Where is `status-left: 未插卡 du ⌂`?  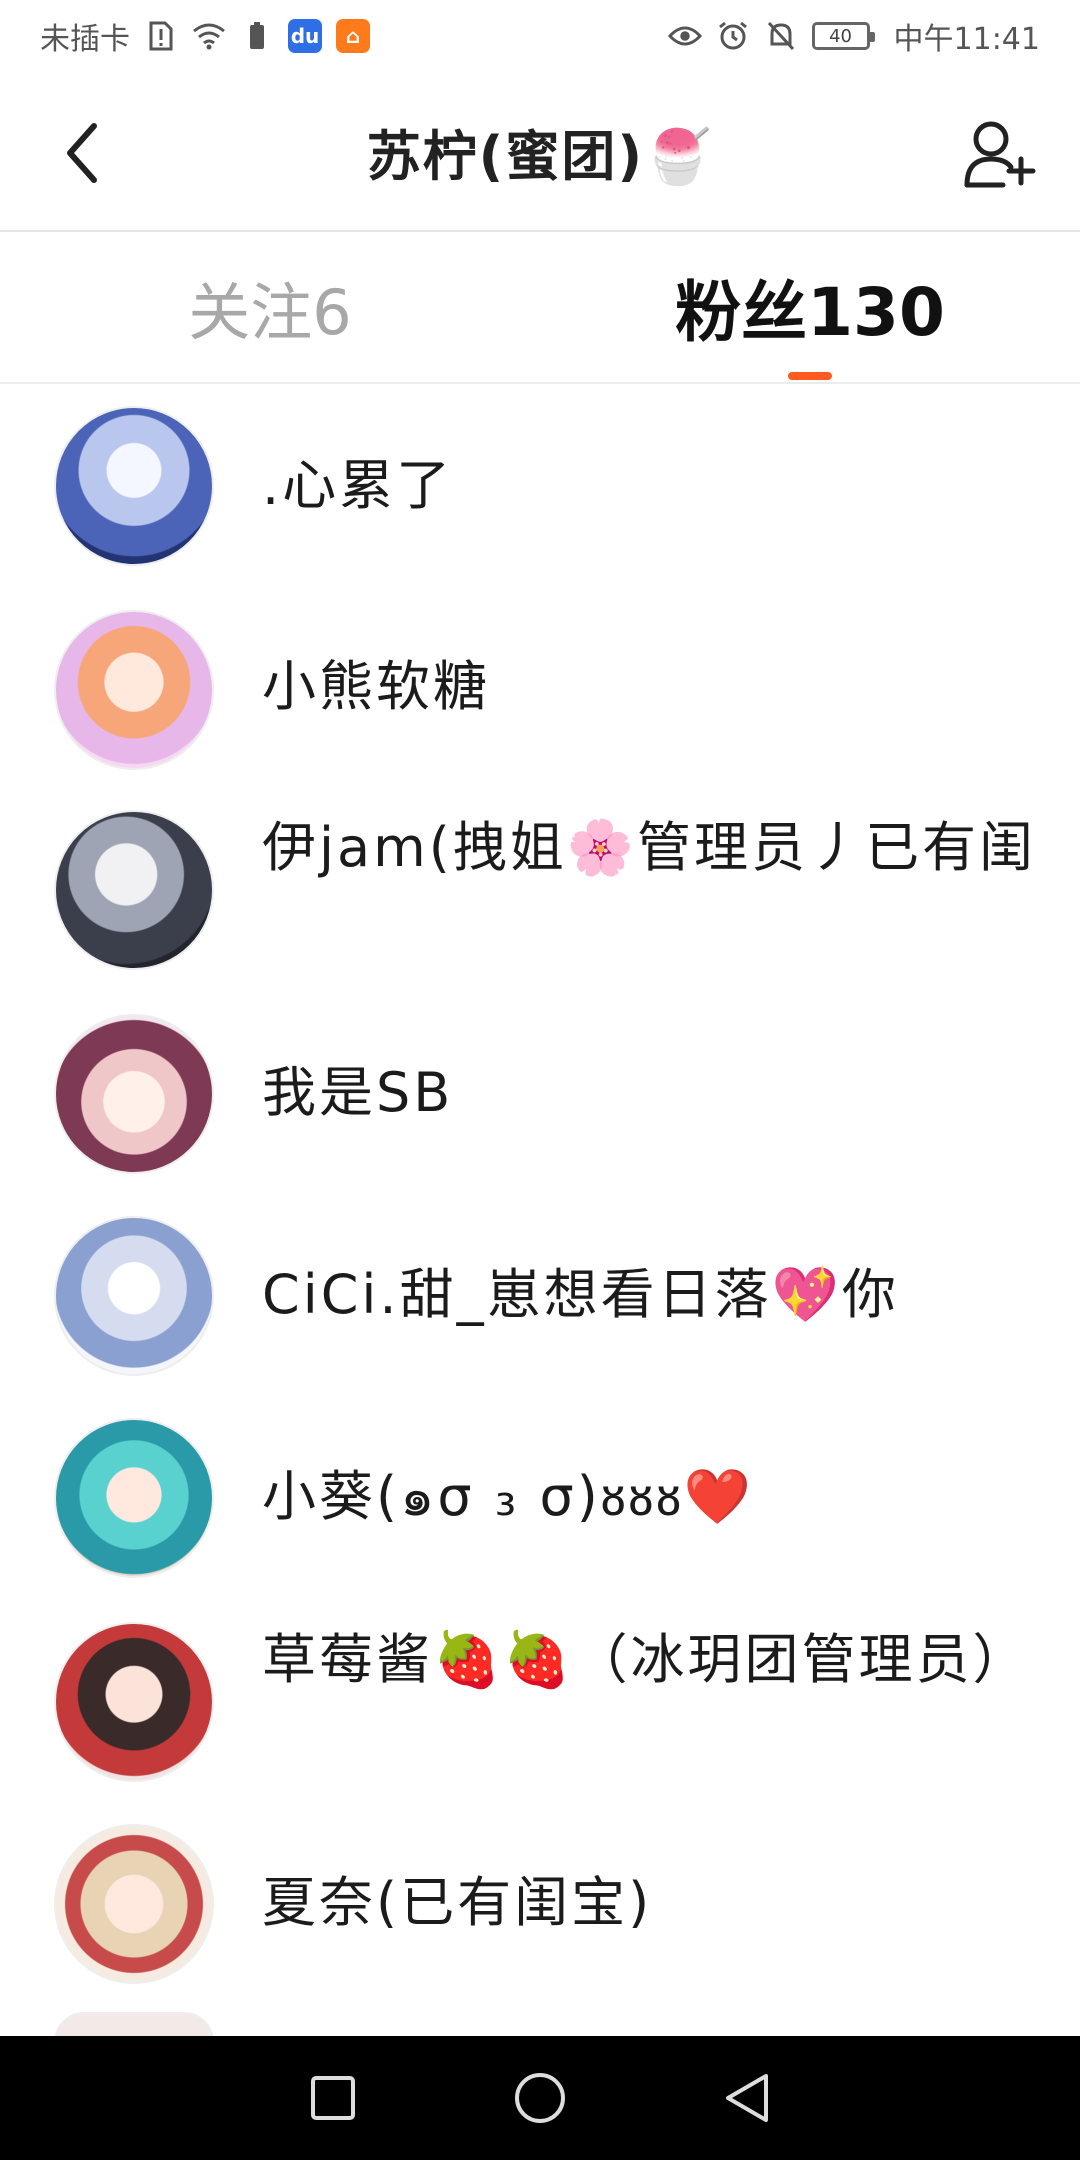
status-left: 未插卡 du ⌂ is located at coordinates (205, 36).